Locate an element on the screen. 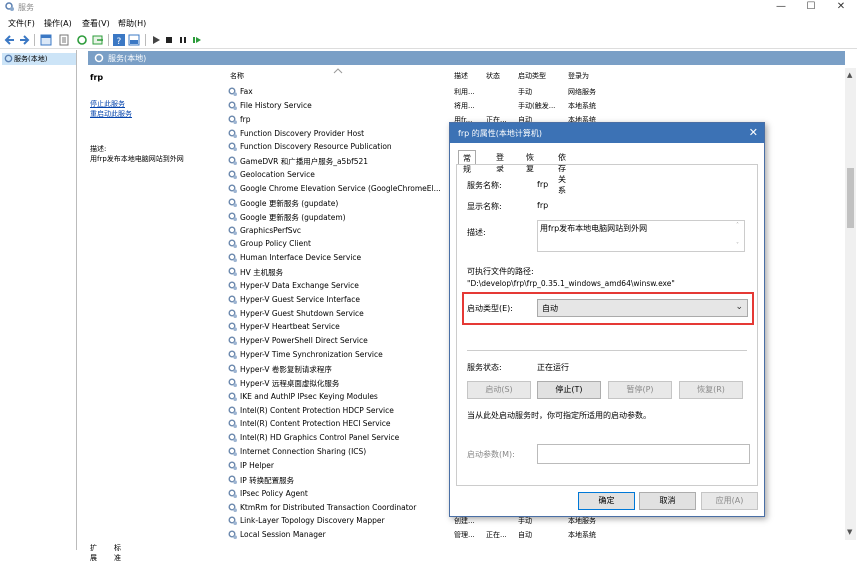 Image resolution: width=857 pixels, height=565 pixels. service-name: Human Interface Device Service is located at coordinates (301, 258).